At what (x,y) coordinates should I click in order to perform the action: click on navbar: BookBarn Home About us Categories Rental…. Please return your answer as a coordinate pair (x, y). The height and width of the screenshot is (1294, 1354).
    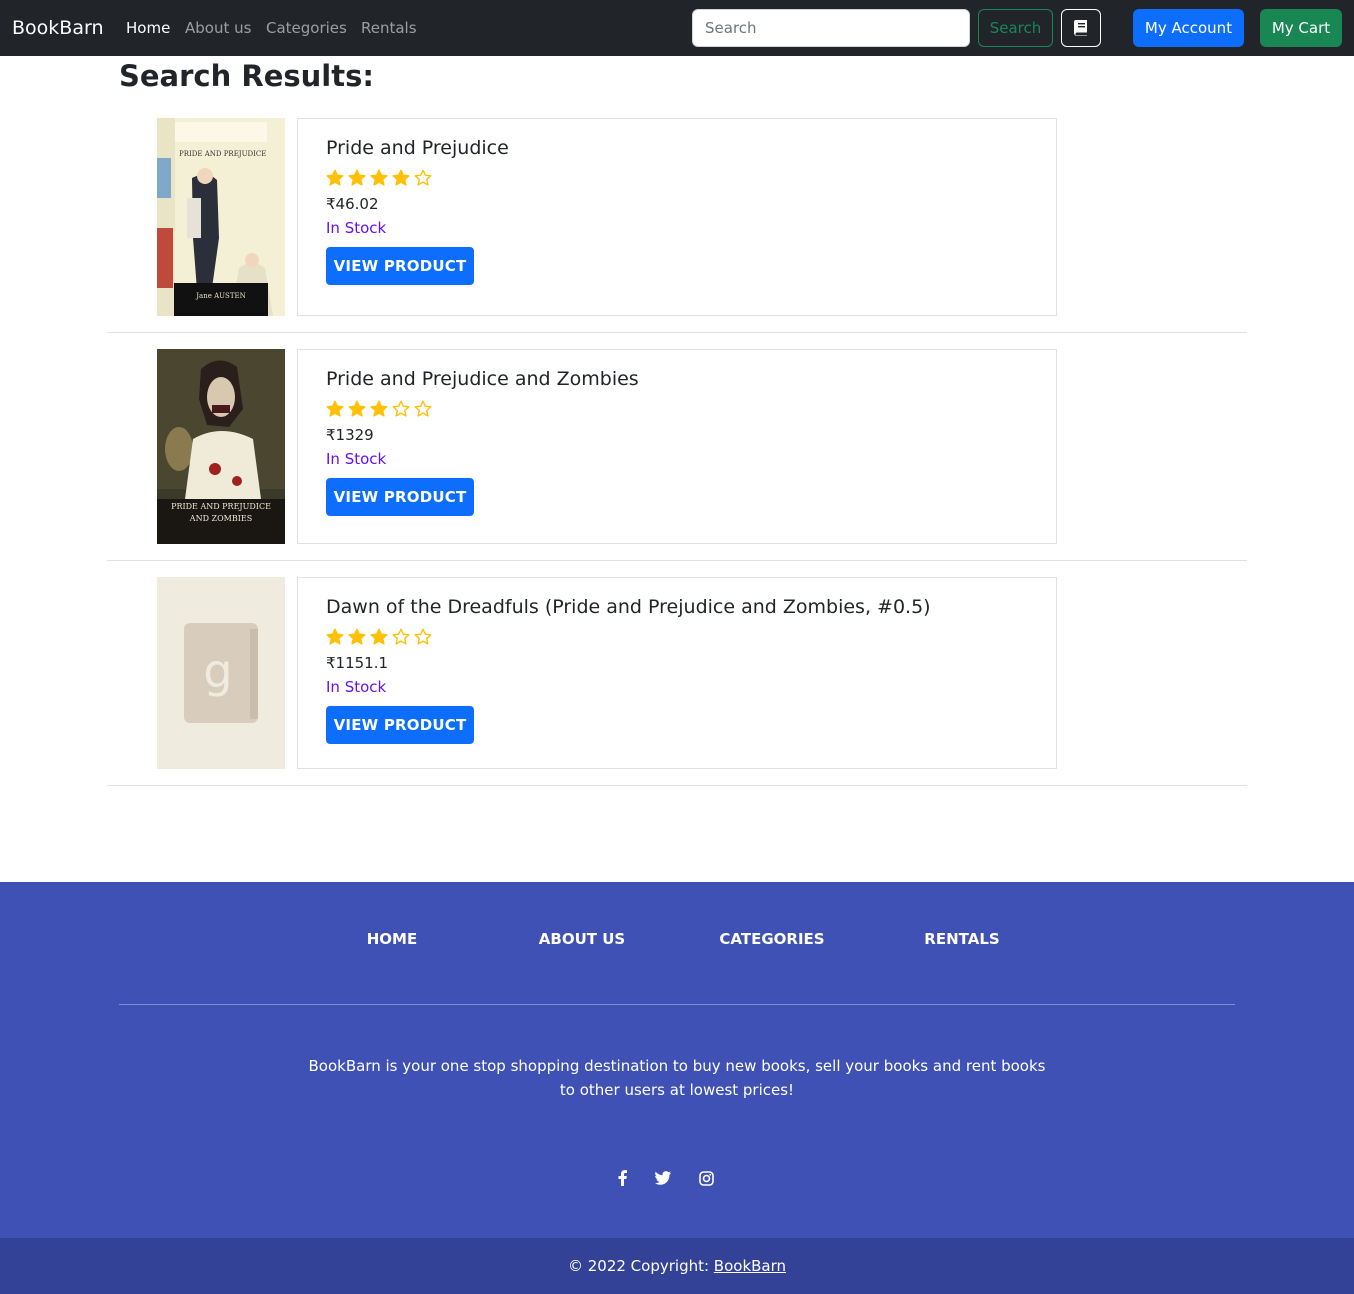
    Looking at the image, I should click on (677, 28).